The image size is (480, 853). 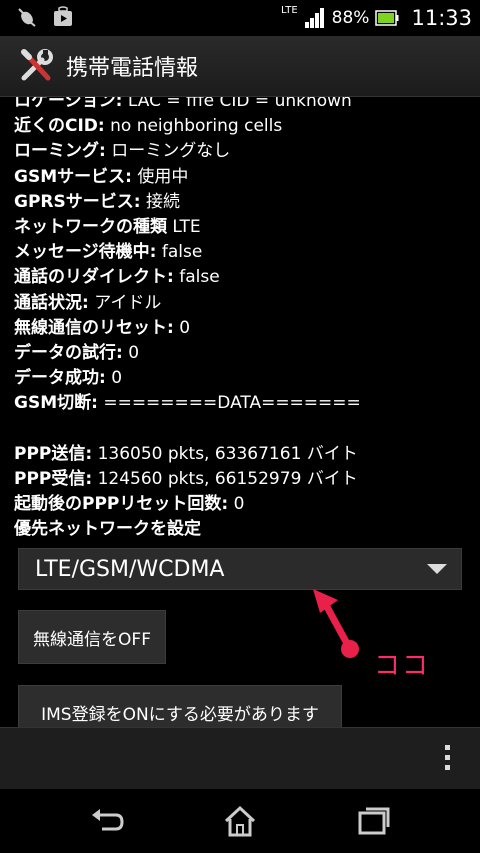 What do you see at coordinates (240, 758) in the screenshot?
I see `bottom-action-bar` at bounding box center [240, 758].